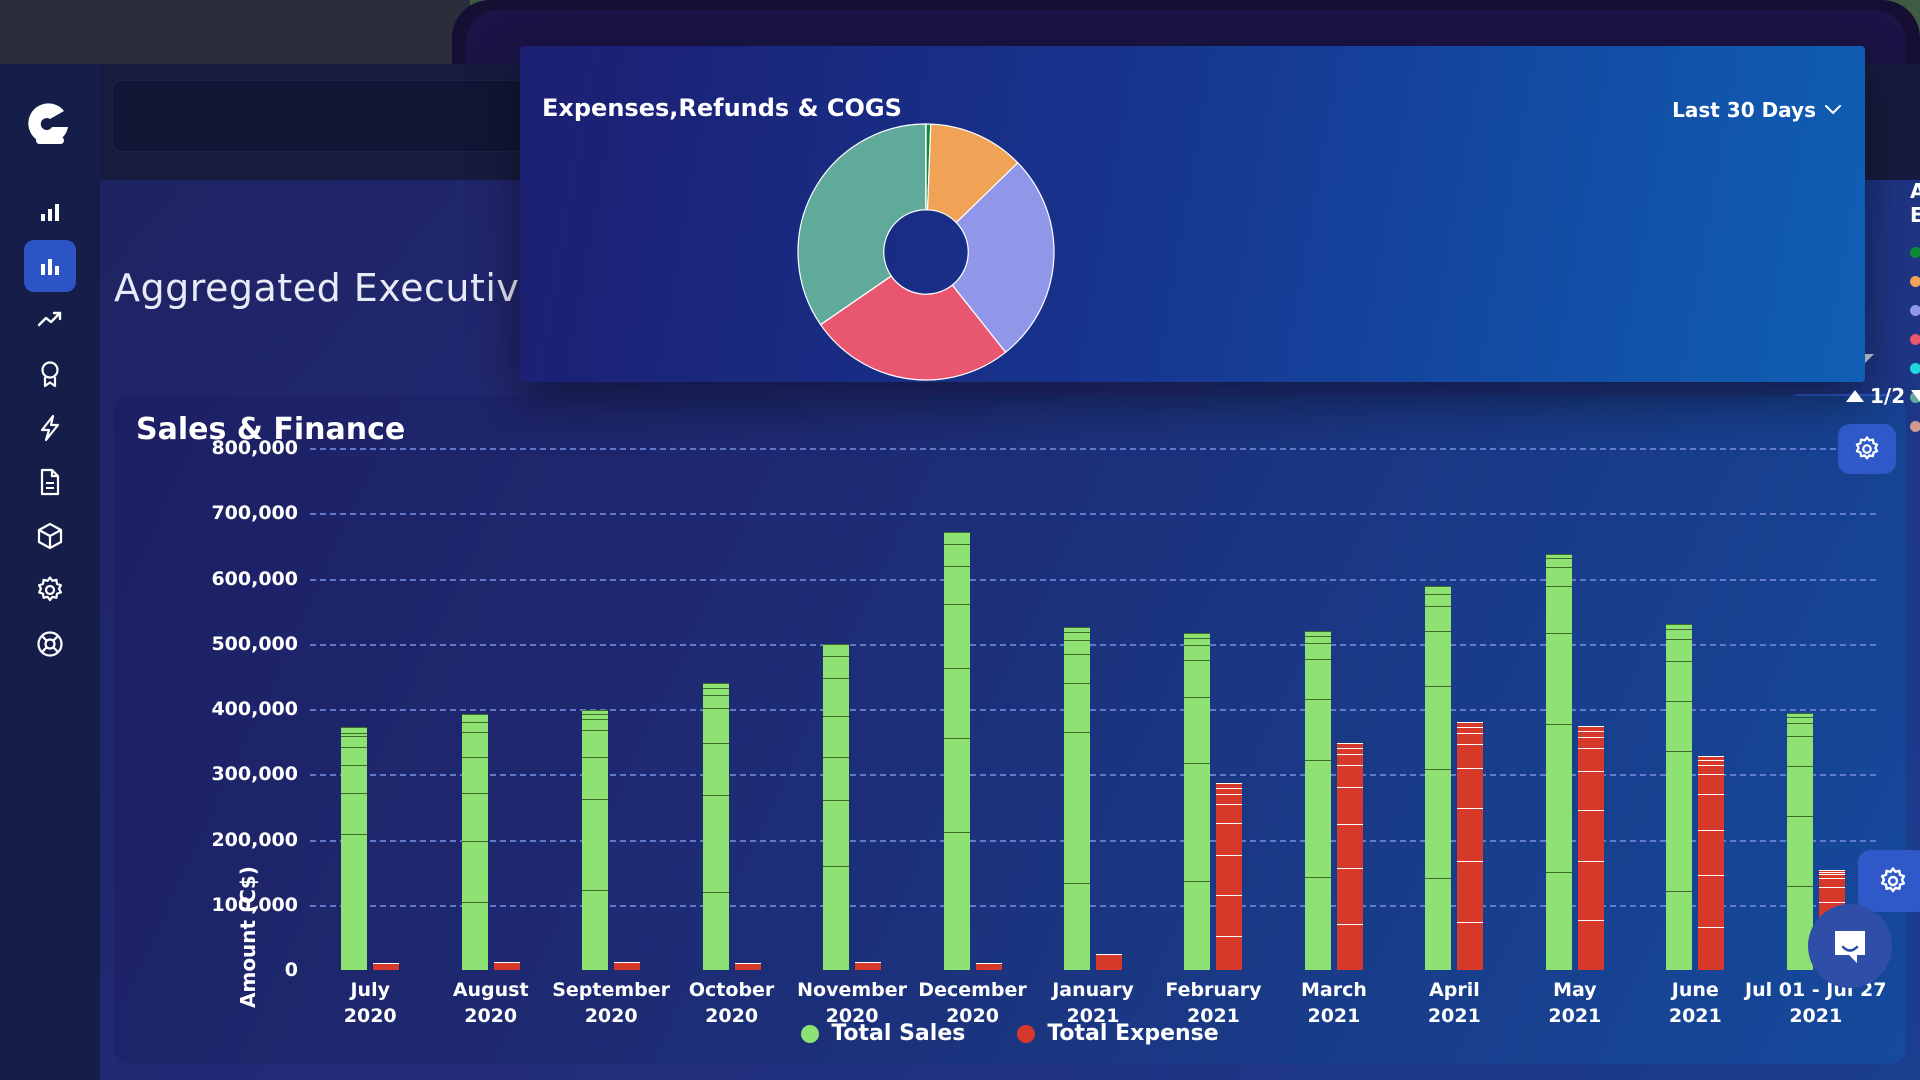 This screenshot has width=1920, height=1080. Describe the element at coordinates (50, 266) in the screenshot. I see `sidebar-item-dashboard` at that location.